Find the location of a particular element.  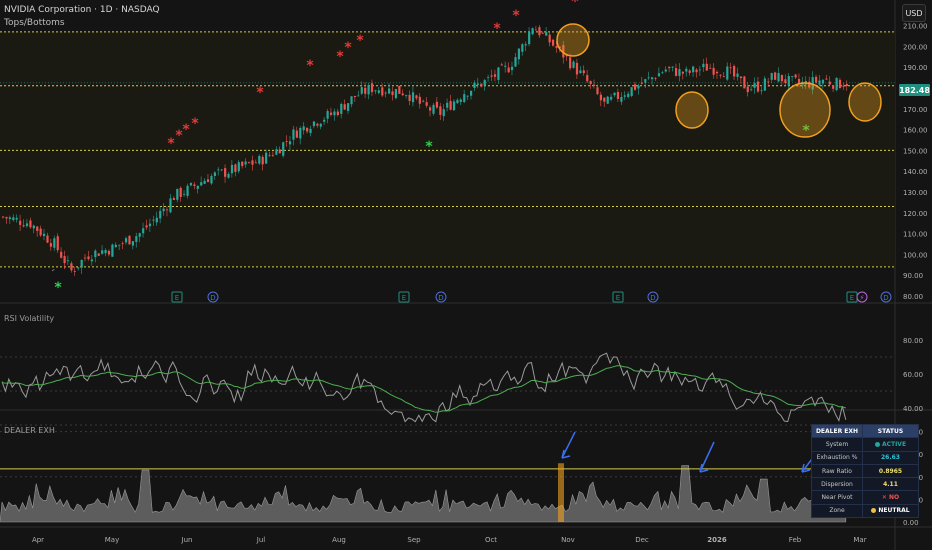

earnings-letter: E is located at coordinates (177, 298).